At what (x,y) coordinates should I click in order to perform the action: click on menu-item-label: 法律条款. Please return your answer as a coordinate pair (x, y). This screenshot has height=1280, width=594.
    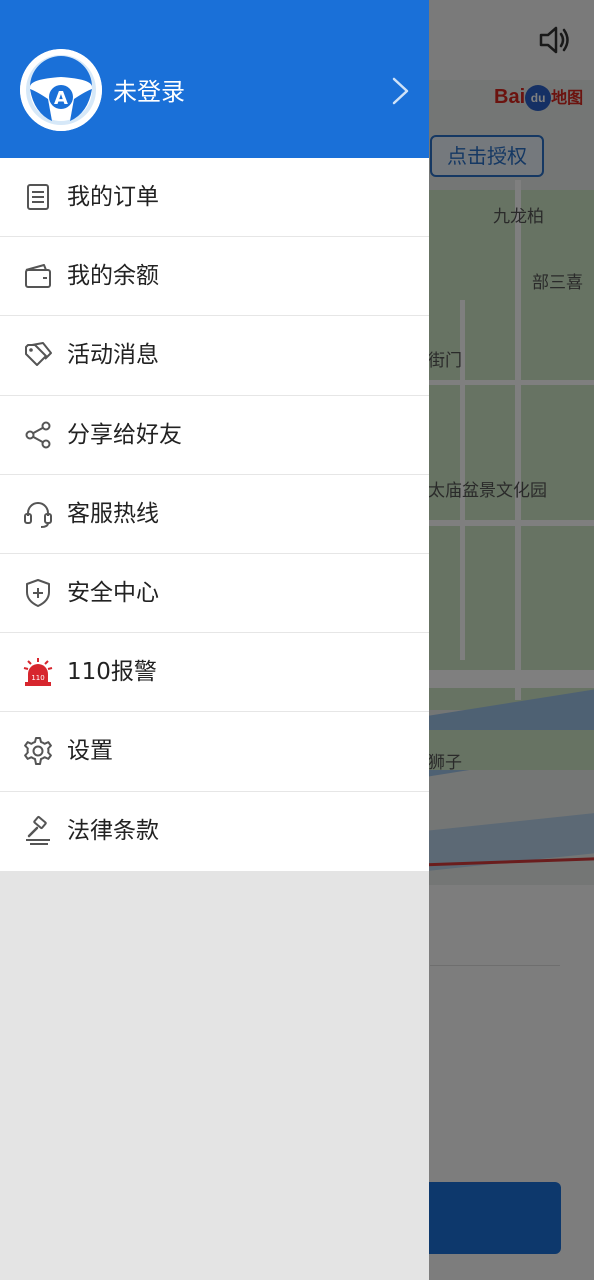
    Looking at the image, I should click on (113, 831).